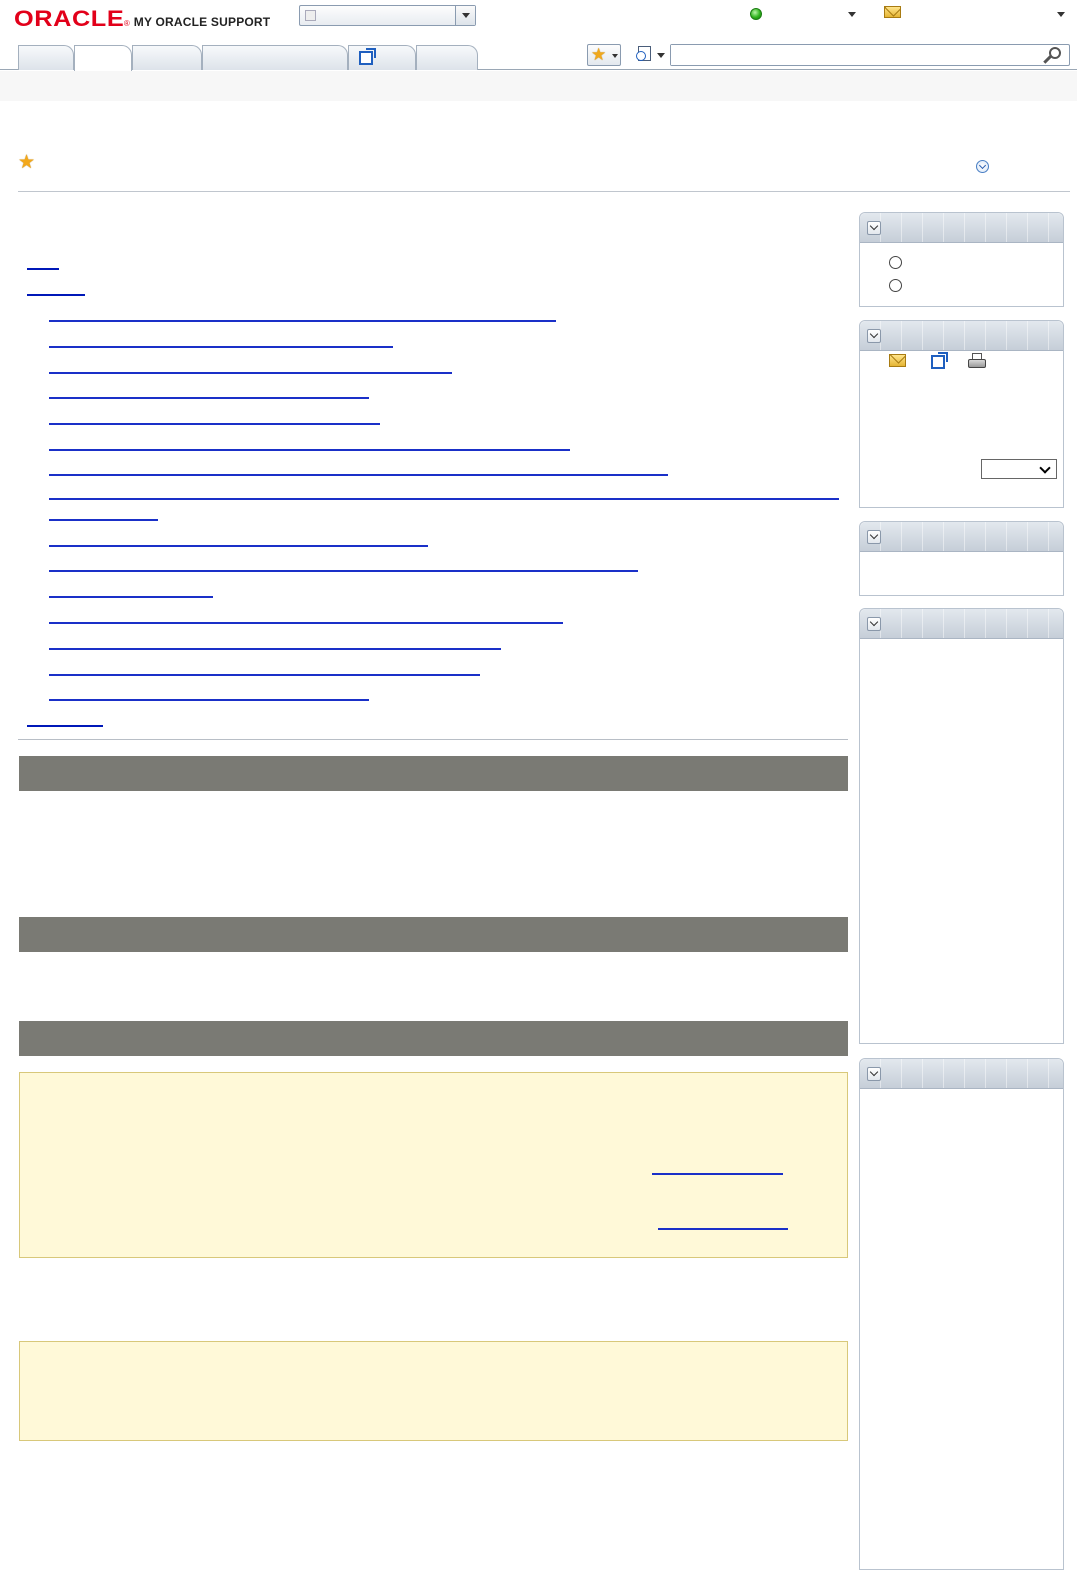 The width and height of the screenshot is (1077, 1570). What do you see at coordinates (310, 15) in the screenshot?
I see `context-icon` at bounding box center [310, 15].